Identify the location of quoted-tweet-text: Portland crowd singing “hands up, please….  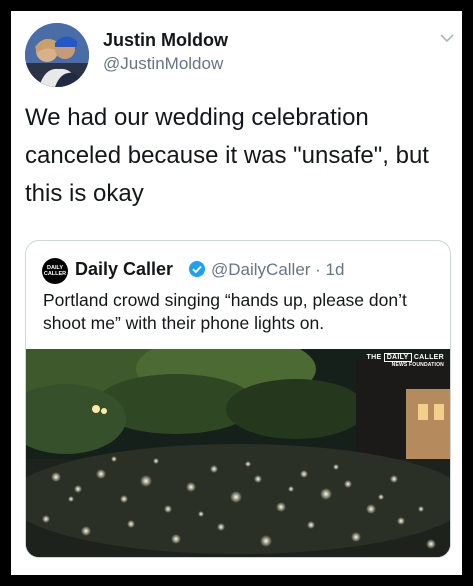
(225, 311).